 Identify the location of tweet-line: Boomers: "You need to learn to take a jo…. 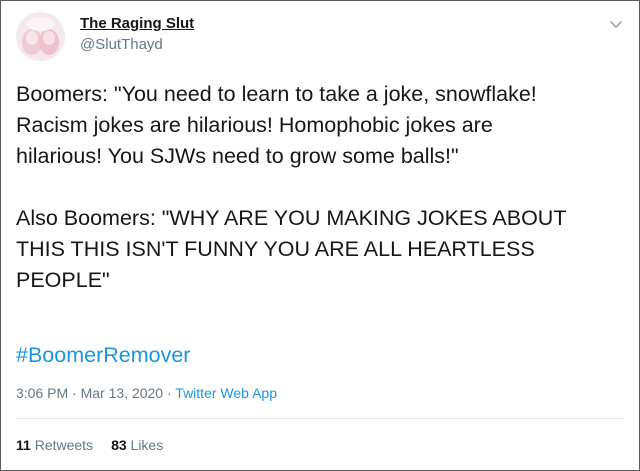
(276, 94).